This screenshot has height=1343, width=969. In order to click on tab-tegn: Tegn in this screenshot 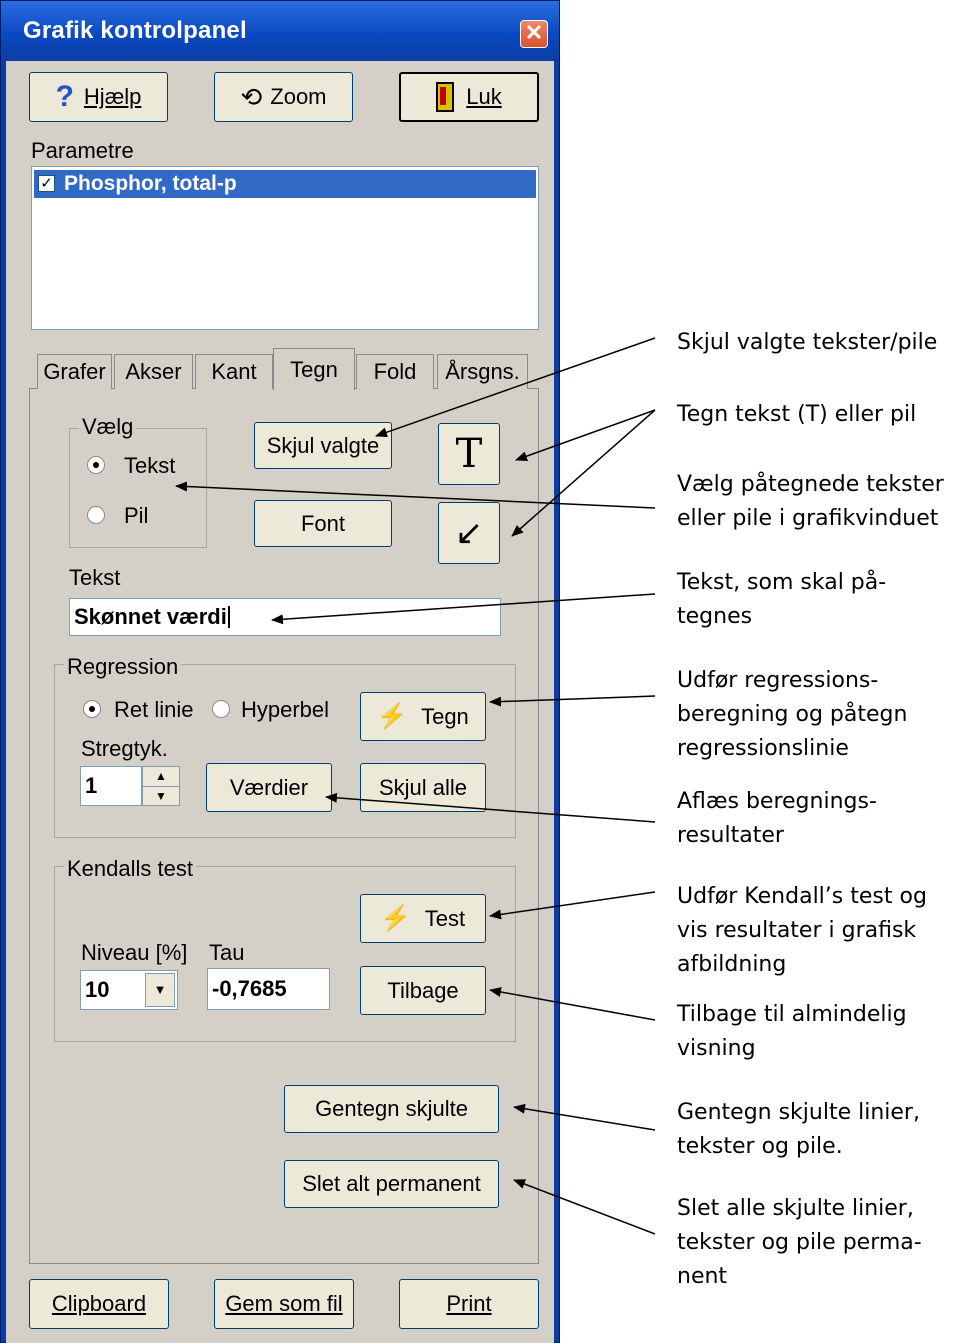, I will do `click(314, 369)`.